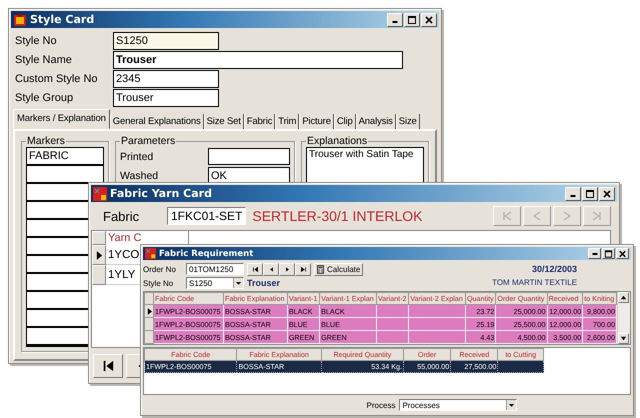 The image size is (640, 418). What do you see at coordinates (287, 121) in the screenshot?
I see `tab: Trim` at bounding box center [287, 121].